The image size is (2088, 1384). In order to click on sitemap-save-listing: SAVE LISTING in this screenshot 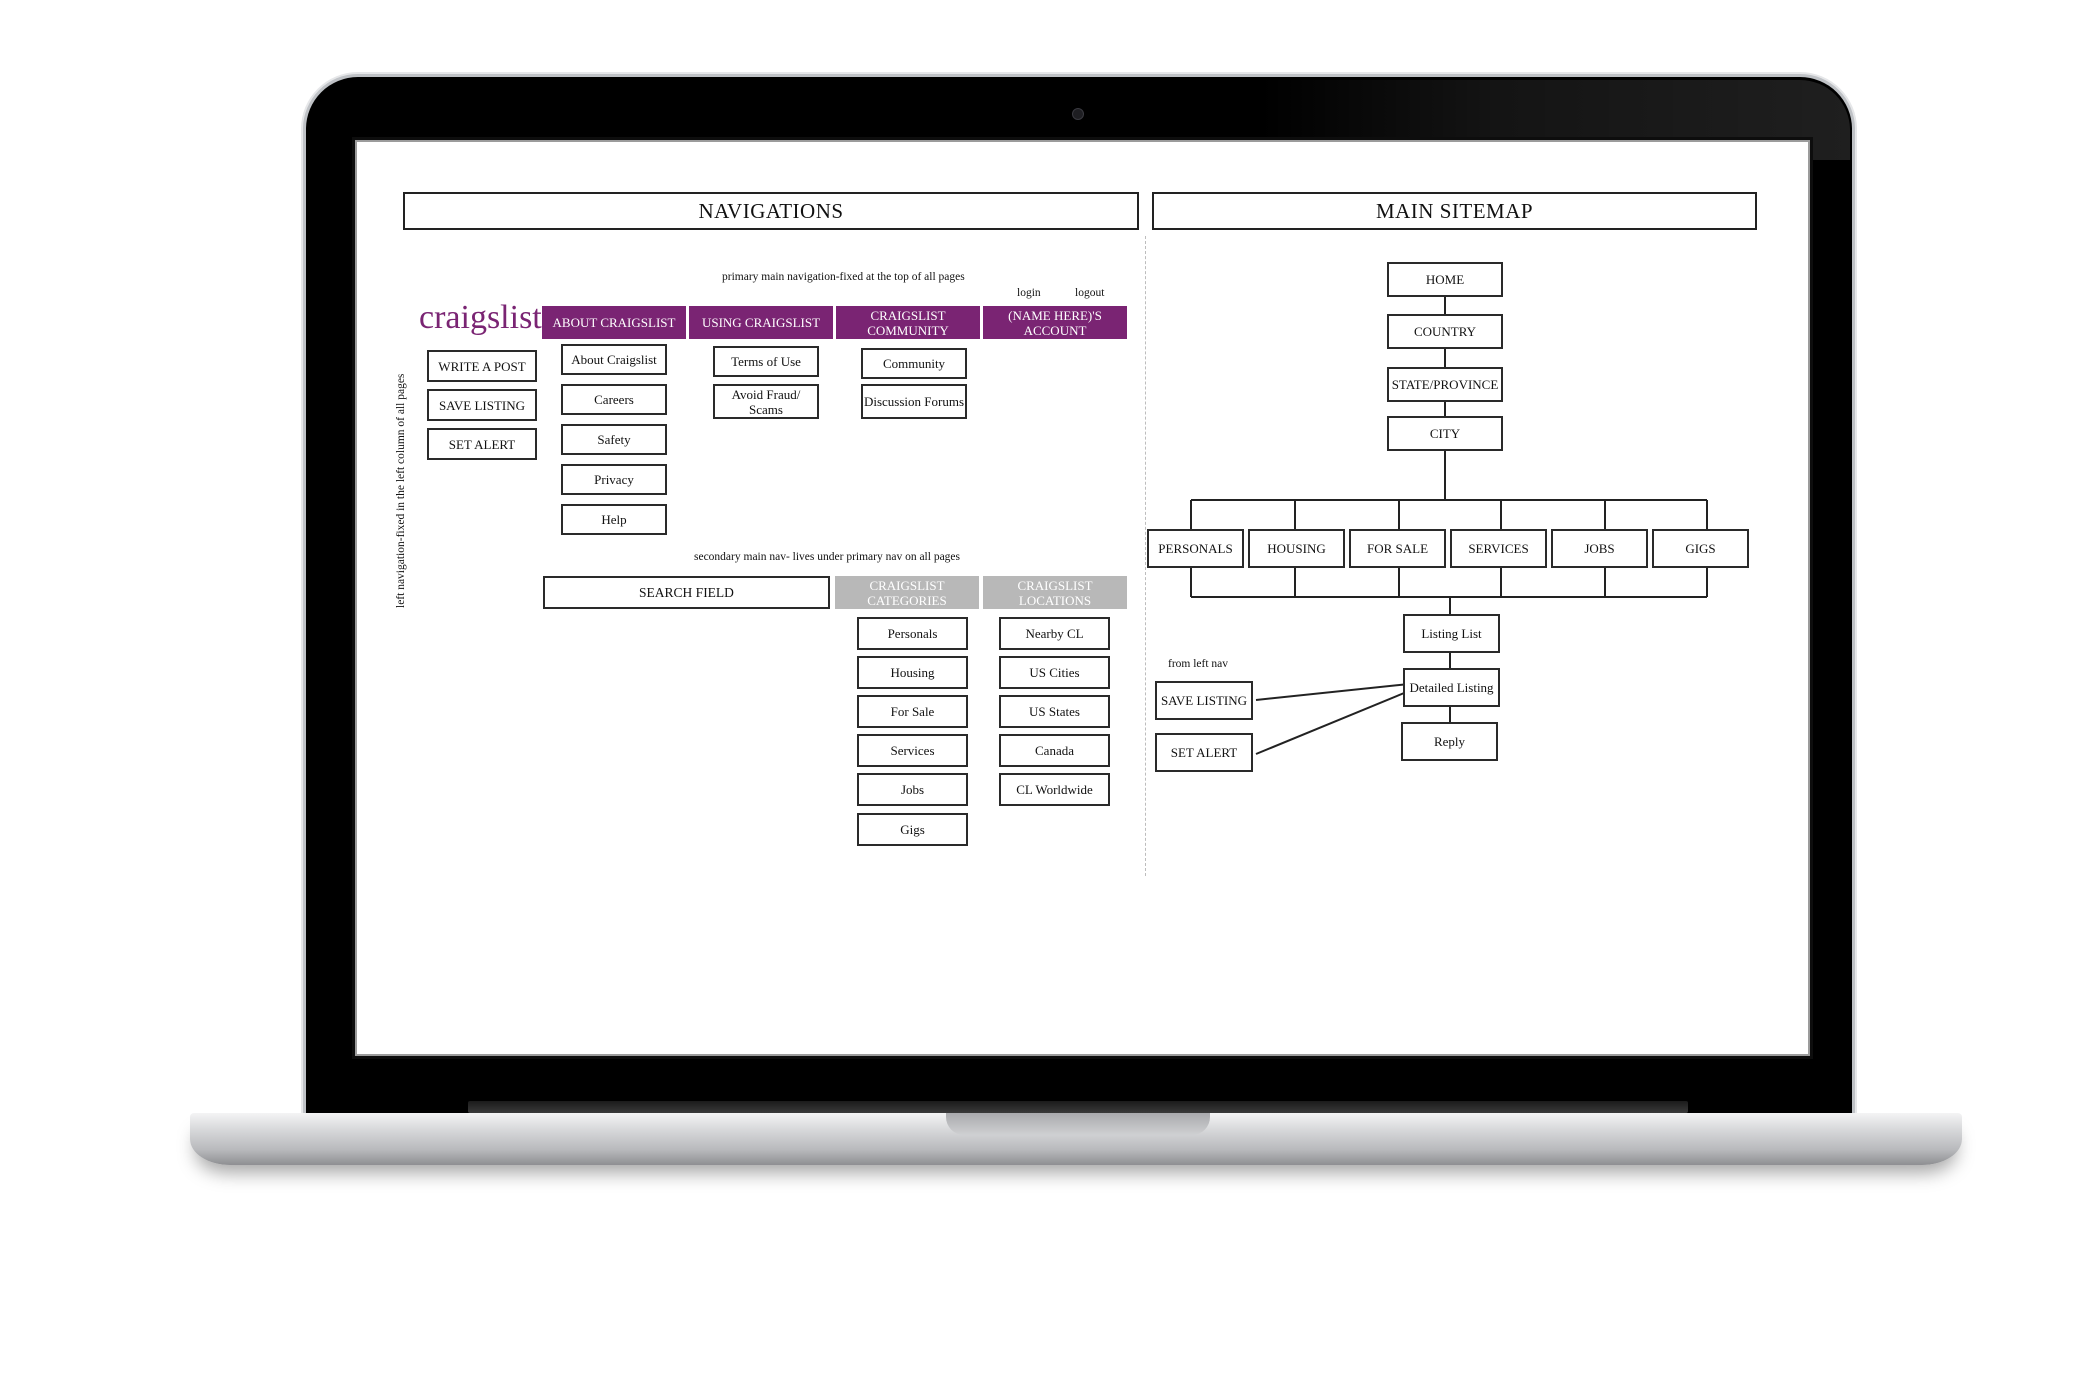, I will do `click(1204, 700)`.